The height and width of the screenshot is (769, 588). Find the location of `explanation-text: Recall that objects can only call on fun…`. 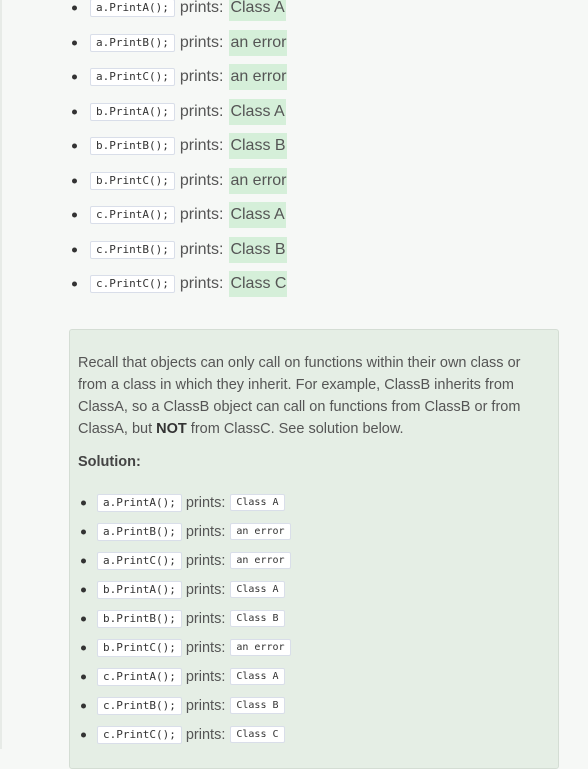

explanation-text: Recall that objects can only call on fun… is located at coordinates (308, 396).